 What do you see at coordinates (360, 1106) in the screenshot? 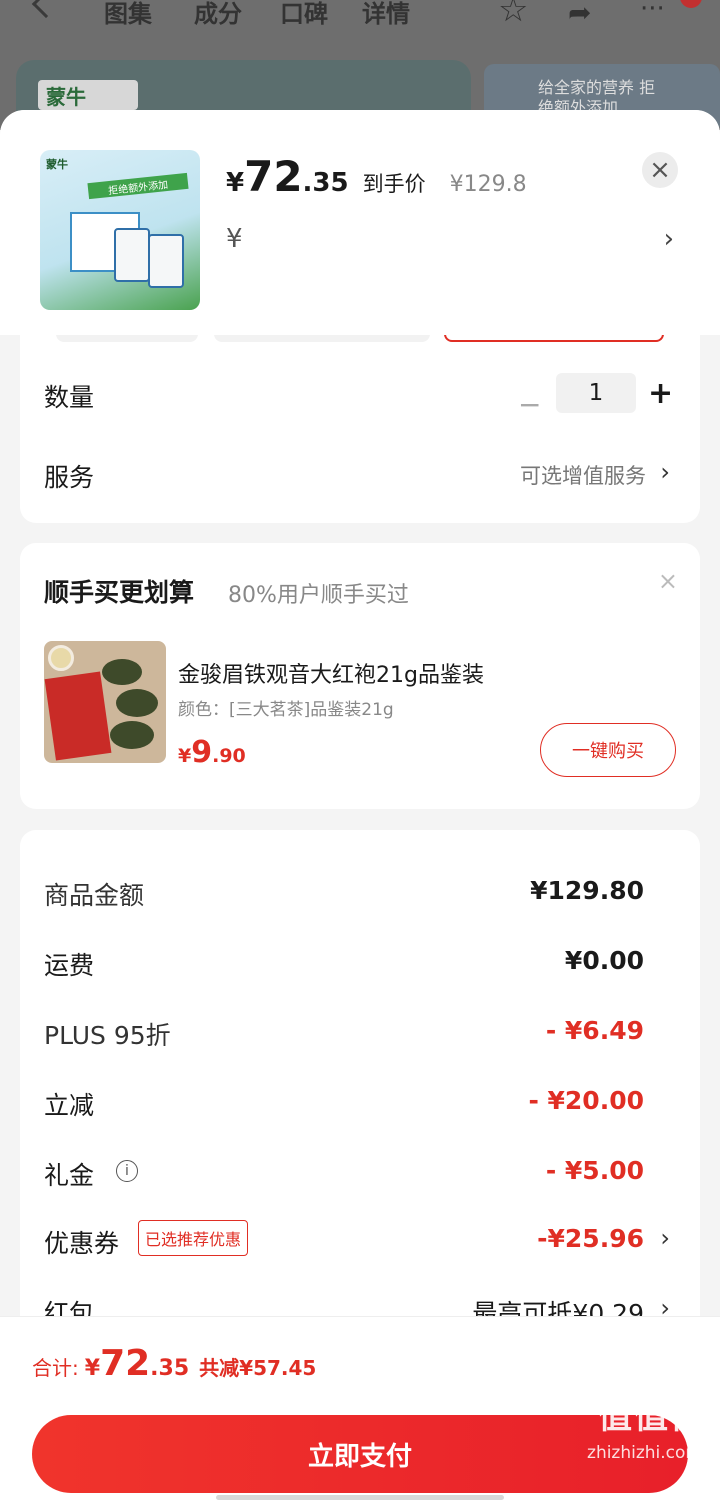
I see `fee-row-instant-discount: 立减 - ¥20.00` at bounding box center [360, 1106].